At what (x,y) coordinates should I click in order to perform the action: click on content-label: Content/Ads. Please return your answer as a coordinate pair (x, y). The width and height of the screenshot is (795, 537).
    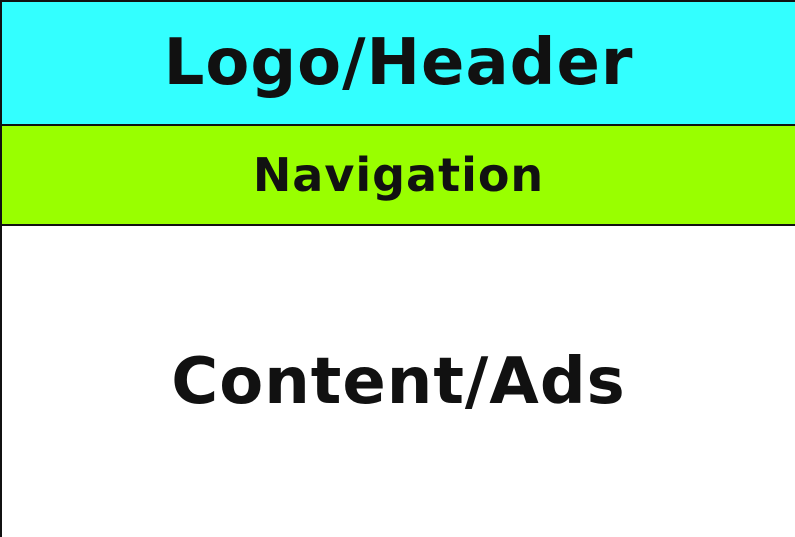
    Looking at the image, I should click on (398, 381).